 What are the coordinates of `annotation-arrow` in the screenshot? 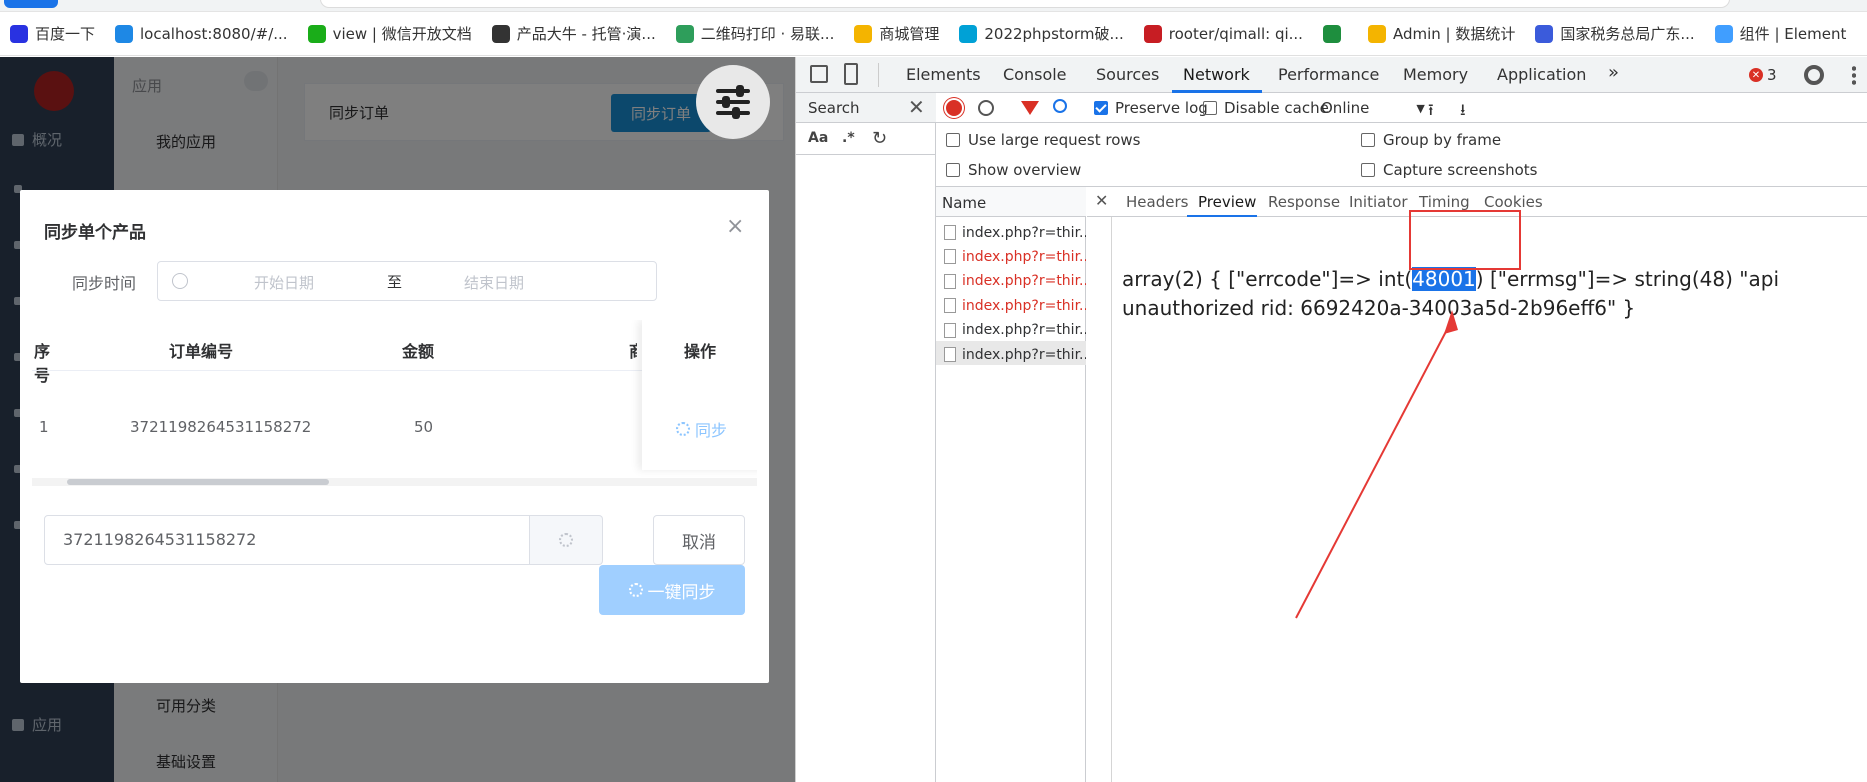 It's located at (1376, 464).